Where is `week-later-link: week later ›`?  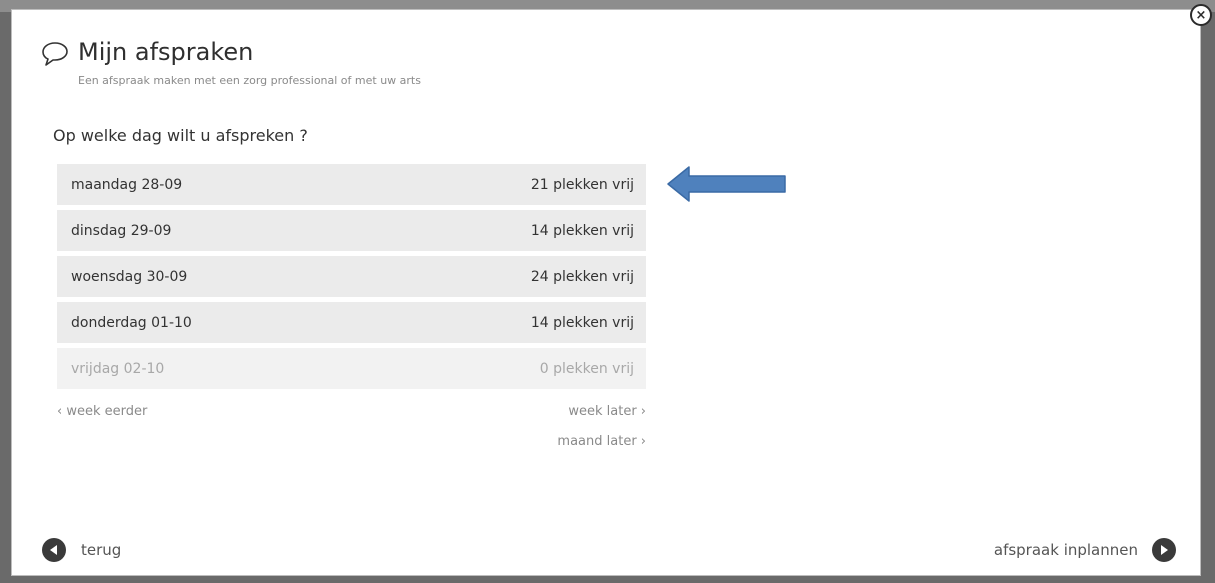
week-later-link: week later › is located at coordinates (607, 411).